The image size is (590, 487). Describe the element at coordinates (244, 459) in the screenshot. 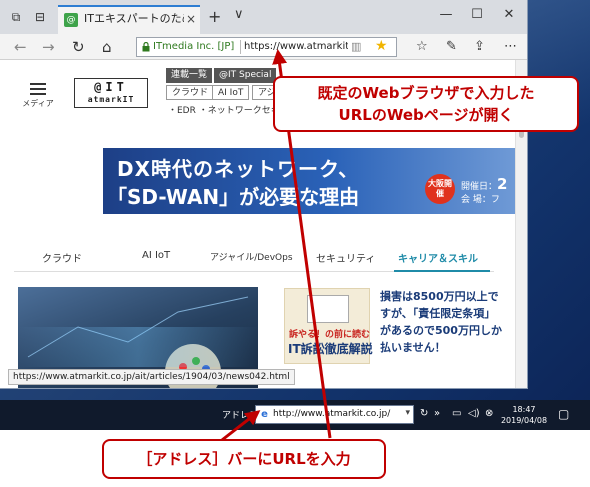

I see `callout-enter-url: ［アドレス］バーにURLを入力` at that location.